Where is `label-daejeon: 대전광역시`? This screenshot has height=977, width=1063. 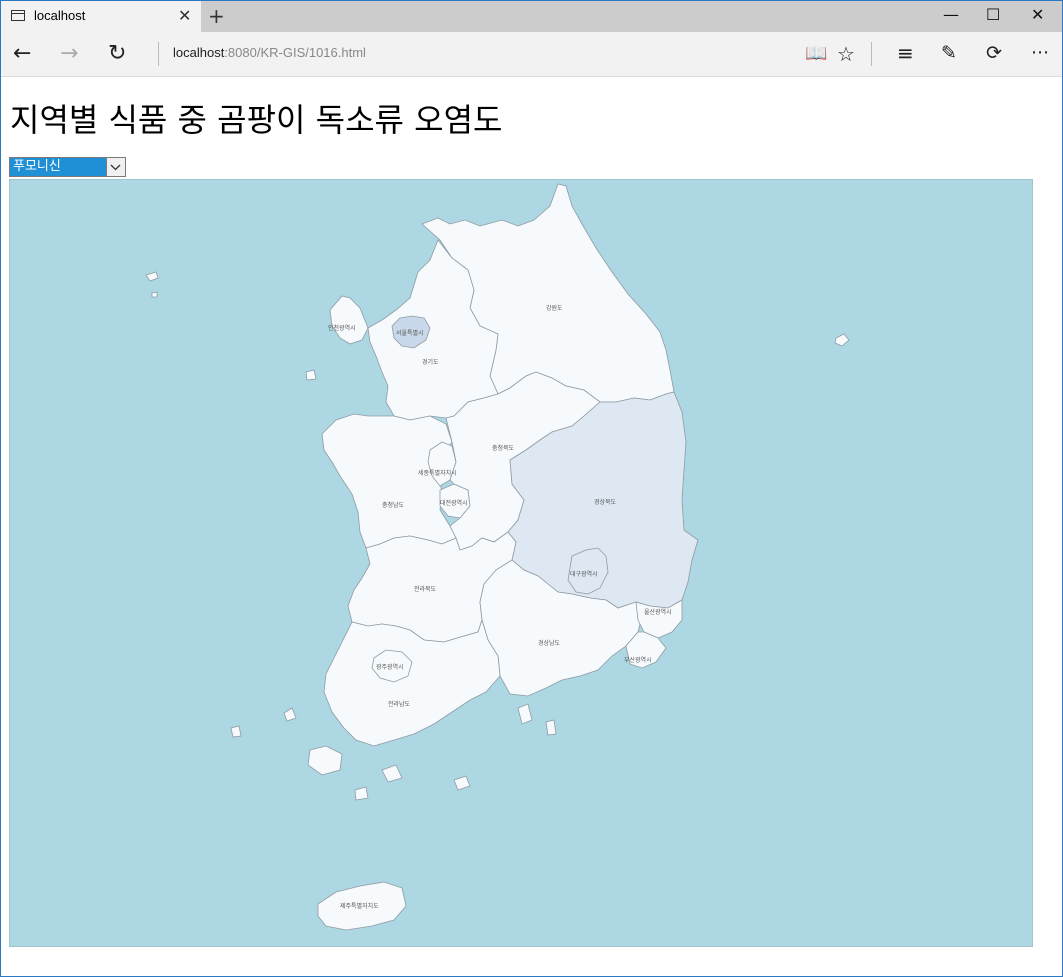 label-daejeon: 대전광역시 is located at coordinates (454, 503).